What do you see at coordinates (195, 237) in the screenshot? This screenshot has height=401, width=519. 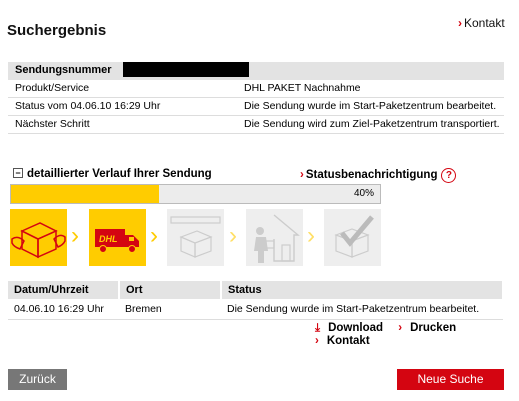 I see `package-center-icon` at bounding box center [195, 237].